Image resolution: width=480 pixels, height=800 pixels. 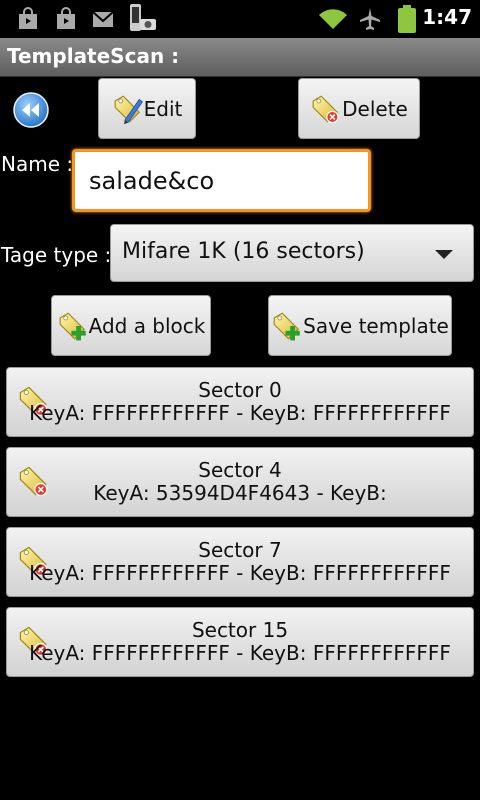 What do you see at coordinates (243, 251) in the screenshot?
I see `tag-type-value: Mifare 1K (16 sectors)` at bounding box center [243, 251].